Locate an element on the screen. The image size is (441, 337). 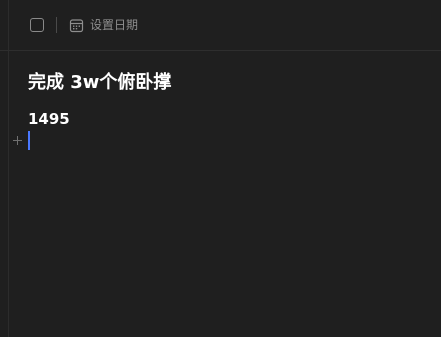
text-cursor is located at coordinates (29, 140).